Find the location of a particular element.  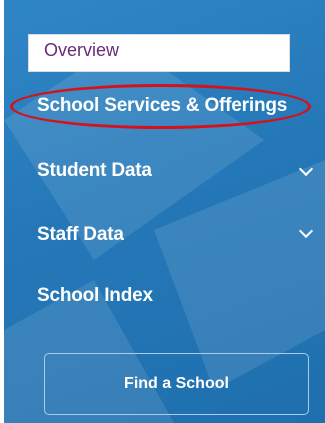

nav-item-student-data: Student Data is located at coordinates (94, 171).